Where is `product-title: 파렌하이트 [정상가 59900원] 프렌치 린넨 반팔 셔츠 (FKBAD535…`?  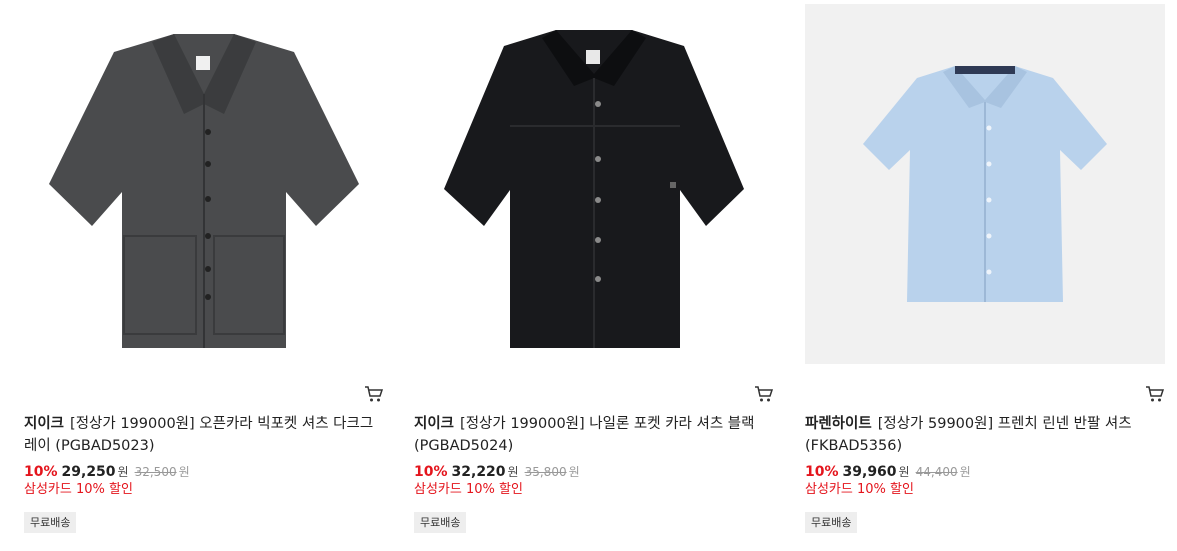 product-title: 파렌하이트 [정상가 59900원] 프렌치 린넨 반팔 셔츠 (FKBAD535… is located at coordinates (985, 435).